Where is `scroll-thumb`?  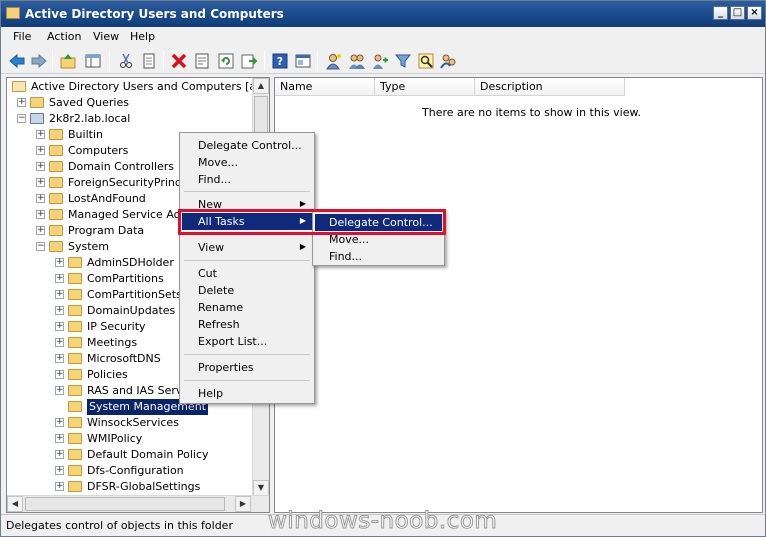 scroll-thumb is located at coordinates (125, 504).